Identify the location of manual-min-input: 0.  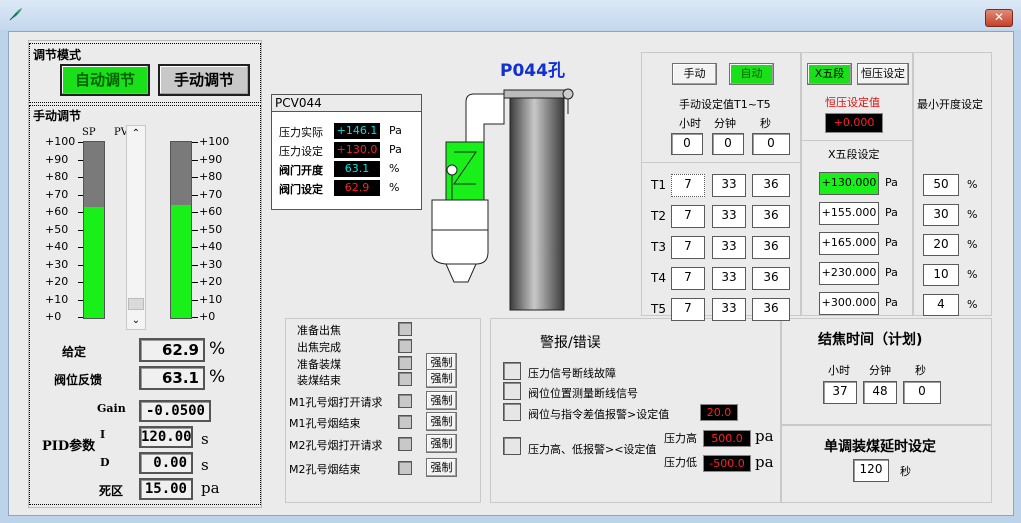
(728, 144).